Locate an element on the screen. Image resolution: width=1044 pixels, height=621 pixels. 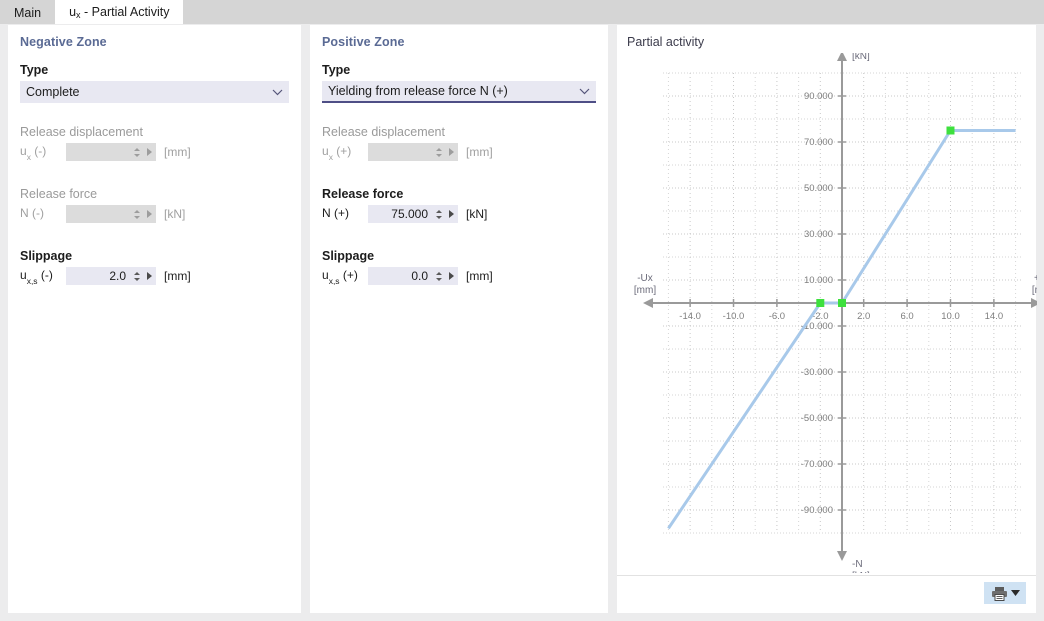
print-button is located at coordinates (1005, 593).